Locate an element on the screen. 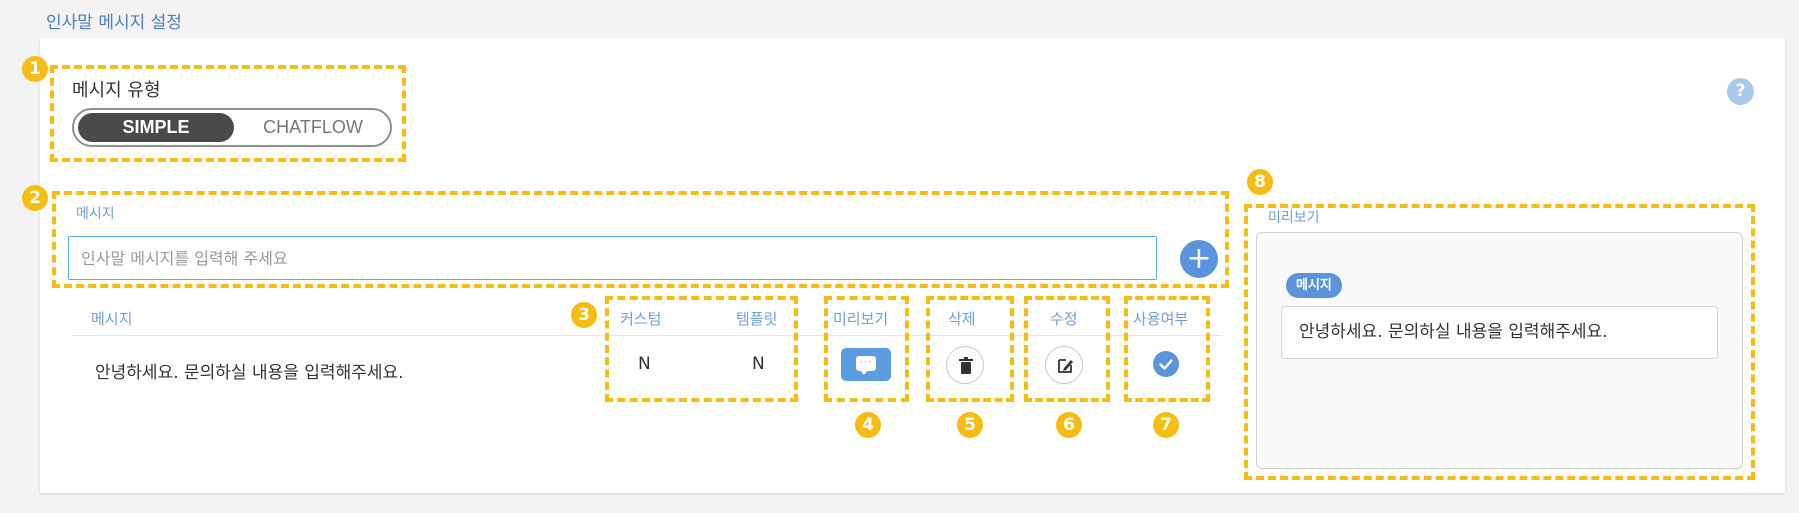  table-row-message: 안녕하세요. 문의하실 내용을 입력해주세요. is located at coordinates (249, 373).